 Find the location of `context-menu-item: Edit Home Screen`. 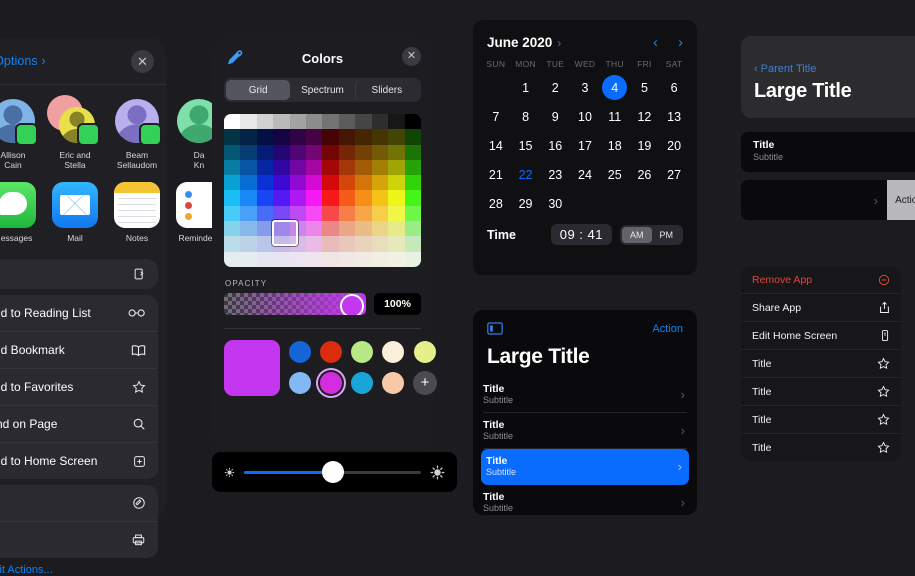

context-menu-item: Edit Home Screen is located at coordinates (821, 335).